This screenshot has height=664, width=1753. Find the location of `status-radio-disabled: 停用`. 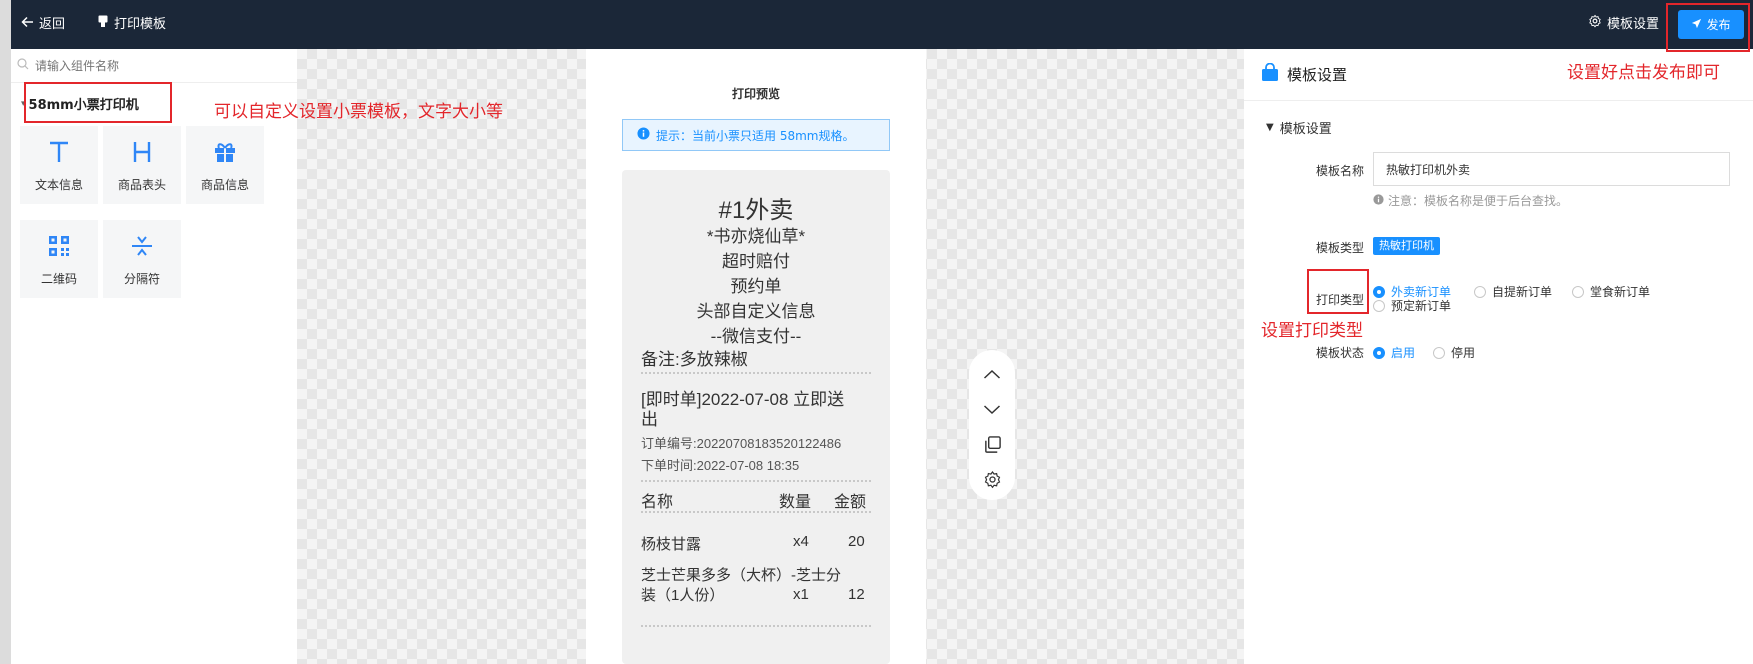

status-radio-disabled: 停用 is located at coordinates (1454, 352).